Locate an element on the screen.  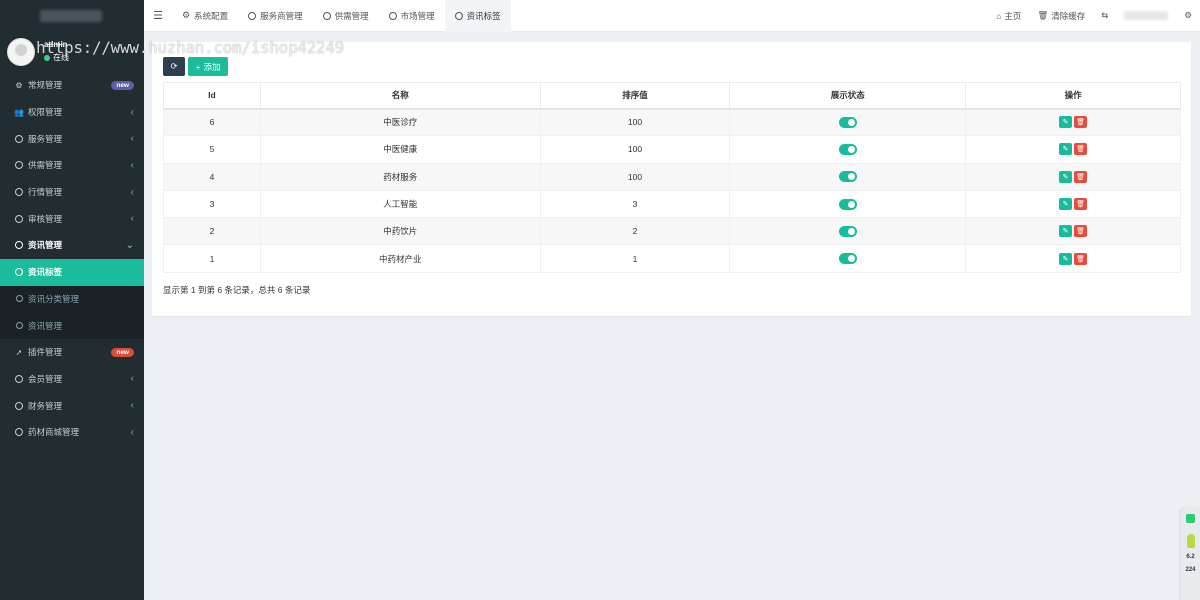
sidebar-item-supply: 供需管理 ‹ is located at coordinates (72, 165).